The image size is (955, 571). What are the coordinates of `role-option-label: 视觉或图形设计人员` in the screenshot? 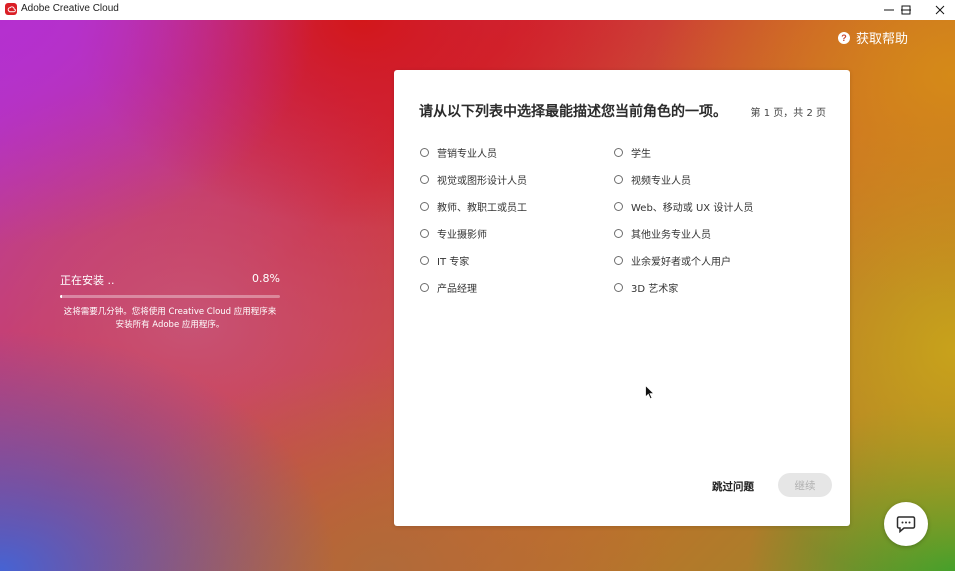 It's located at (482, 181).